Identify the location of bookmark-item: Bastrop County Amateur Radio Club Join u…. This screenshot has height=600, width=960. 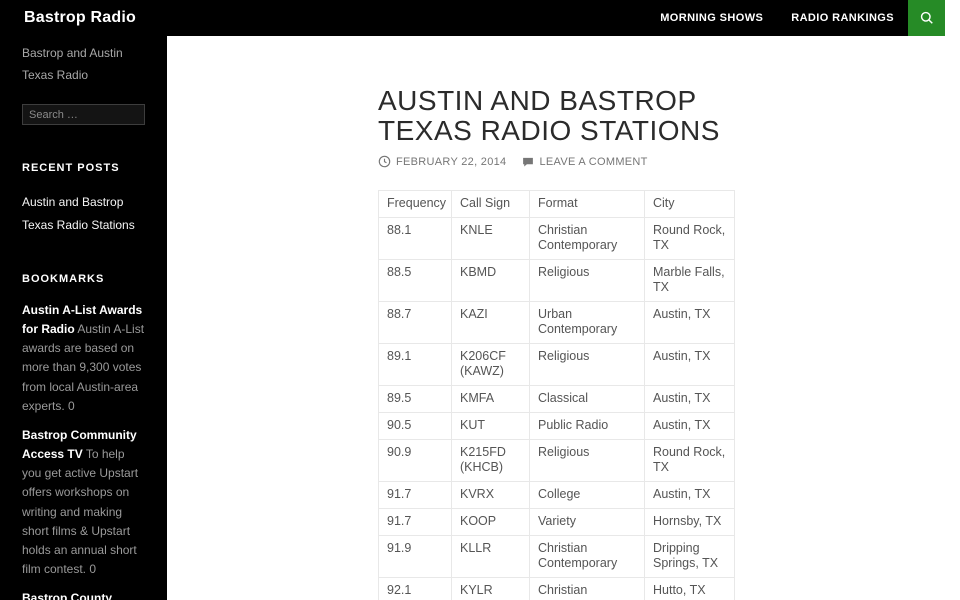
(83, 594).